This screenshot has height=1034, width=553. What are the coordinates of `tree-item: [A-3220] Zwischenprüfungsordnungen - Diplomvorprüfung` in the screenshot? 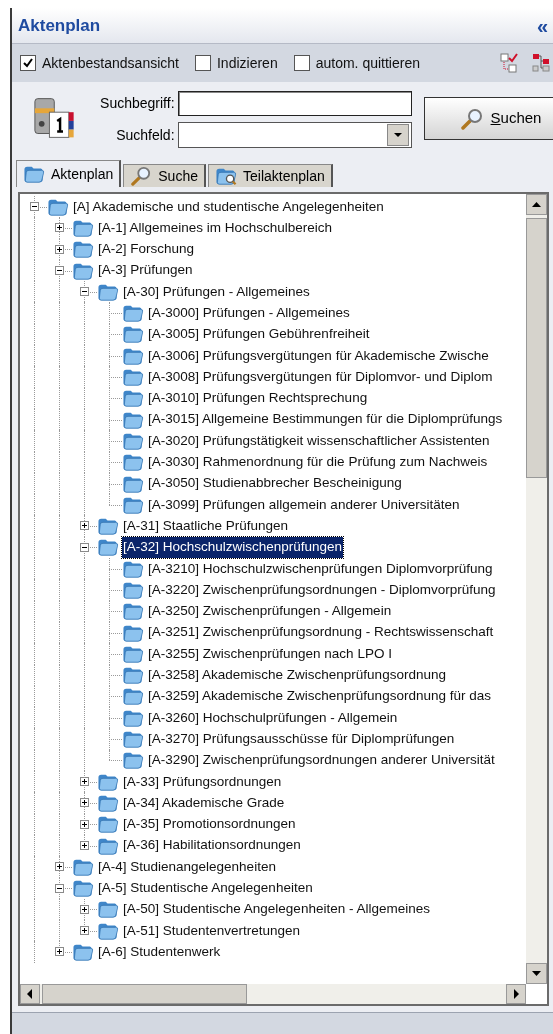 It's located at (322, 590).